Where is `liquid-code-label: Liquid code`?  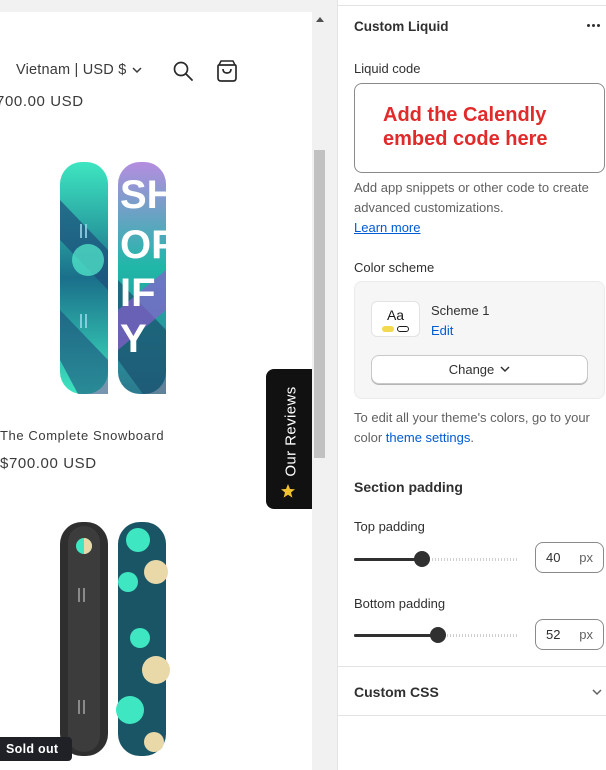 liquid-code-label: Liquid code is located at coordinates (387, 68).